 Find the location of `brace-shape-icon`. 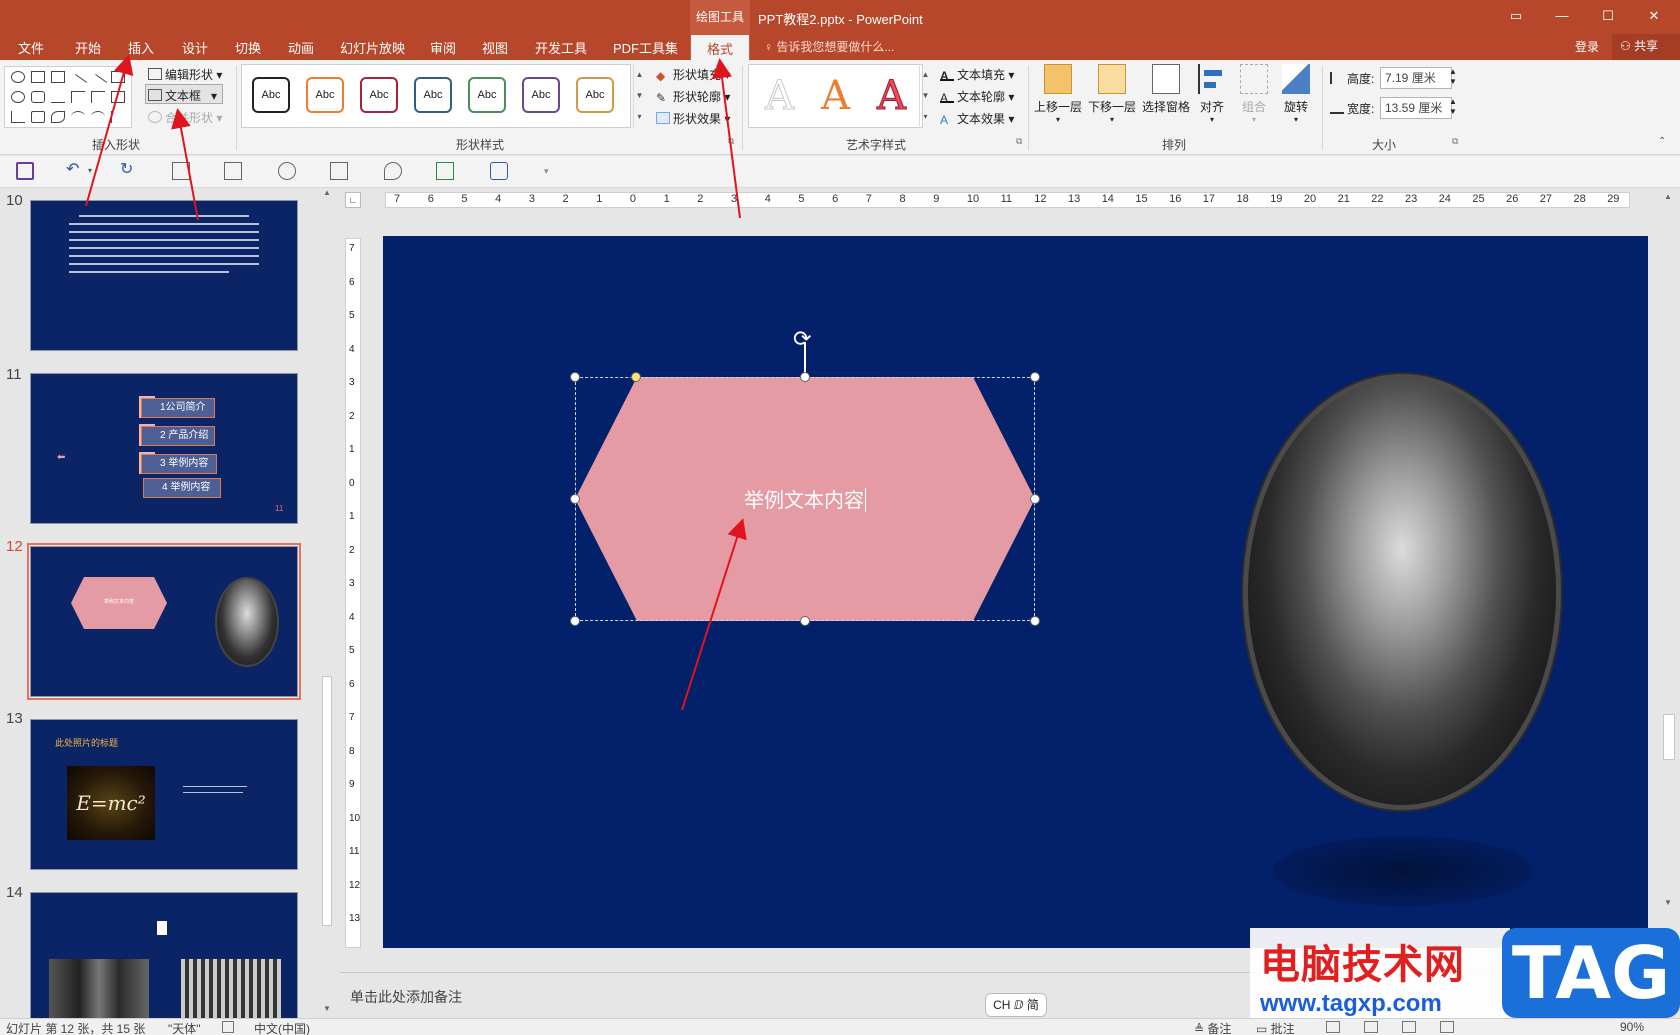

brace-shape-icon is located at coordinates (118, 117).